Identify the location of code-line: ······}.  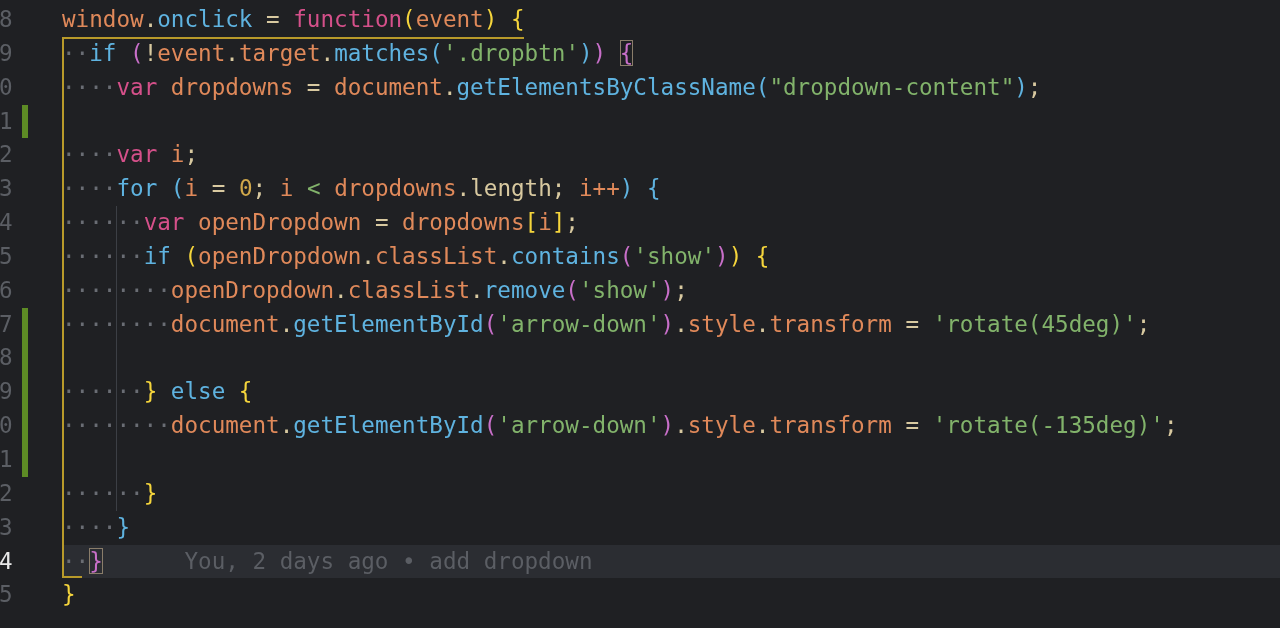
(110, 493).